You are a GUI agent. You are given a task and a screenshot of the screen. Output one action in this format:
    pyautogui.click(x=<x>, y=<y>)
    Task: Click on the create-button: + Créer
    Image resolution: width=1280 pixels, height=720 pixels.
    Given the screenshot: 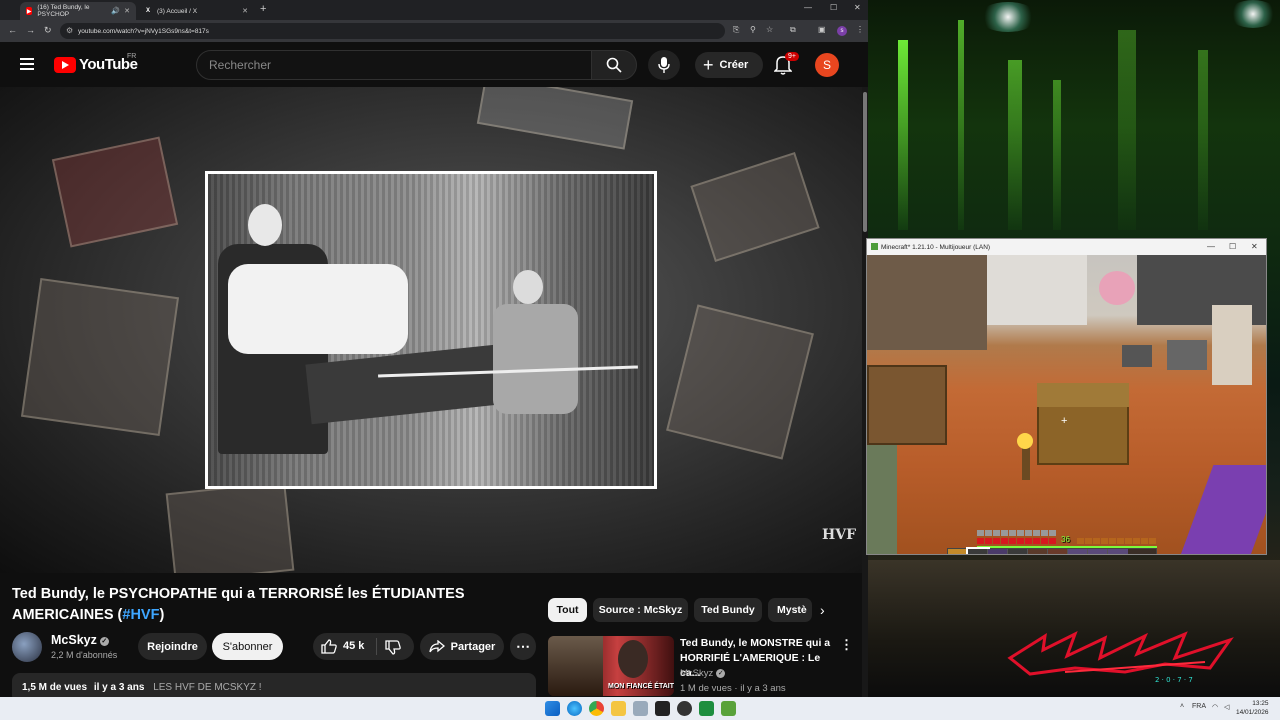 What is the action you would take?
    pyautogui.click(x=729, y=65)
    